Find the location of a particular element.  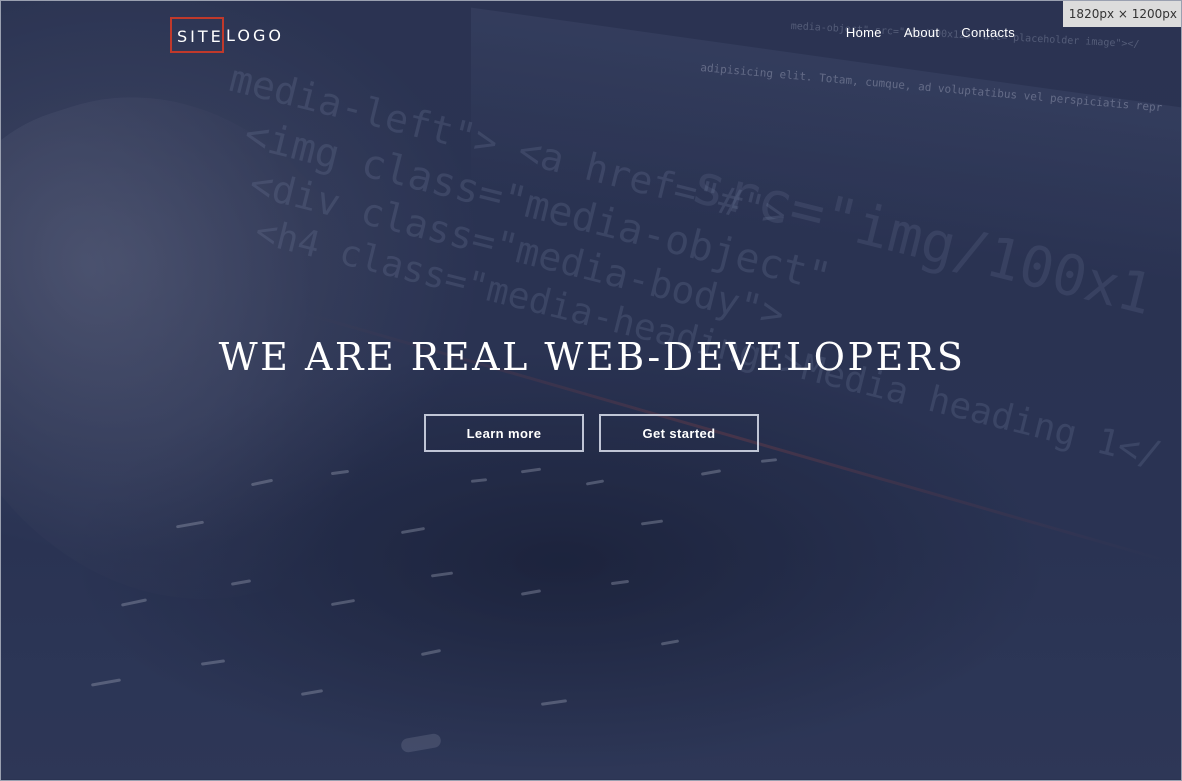

nav-item-contacts: Contacts is located at coordinates (988, 32).